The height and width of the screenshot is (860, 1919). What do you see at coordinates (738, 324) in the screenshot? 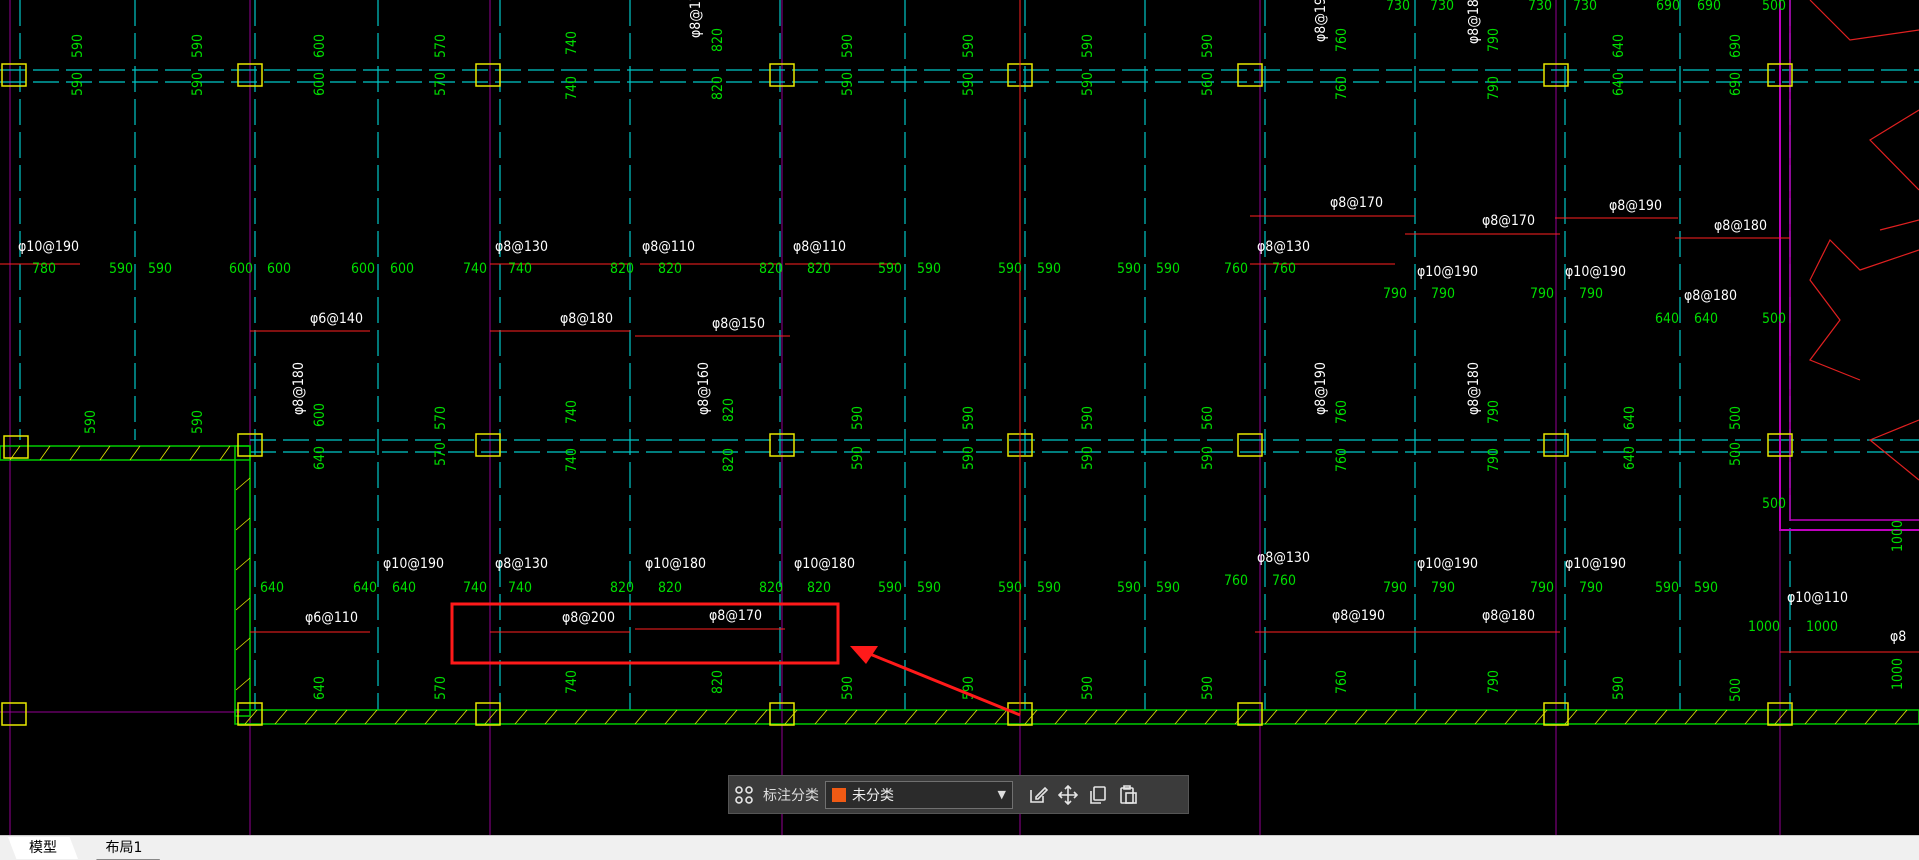
I see `rebar-label: φ8@150` at bounding box center [738, 324].